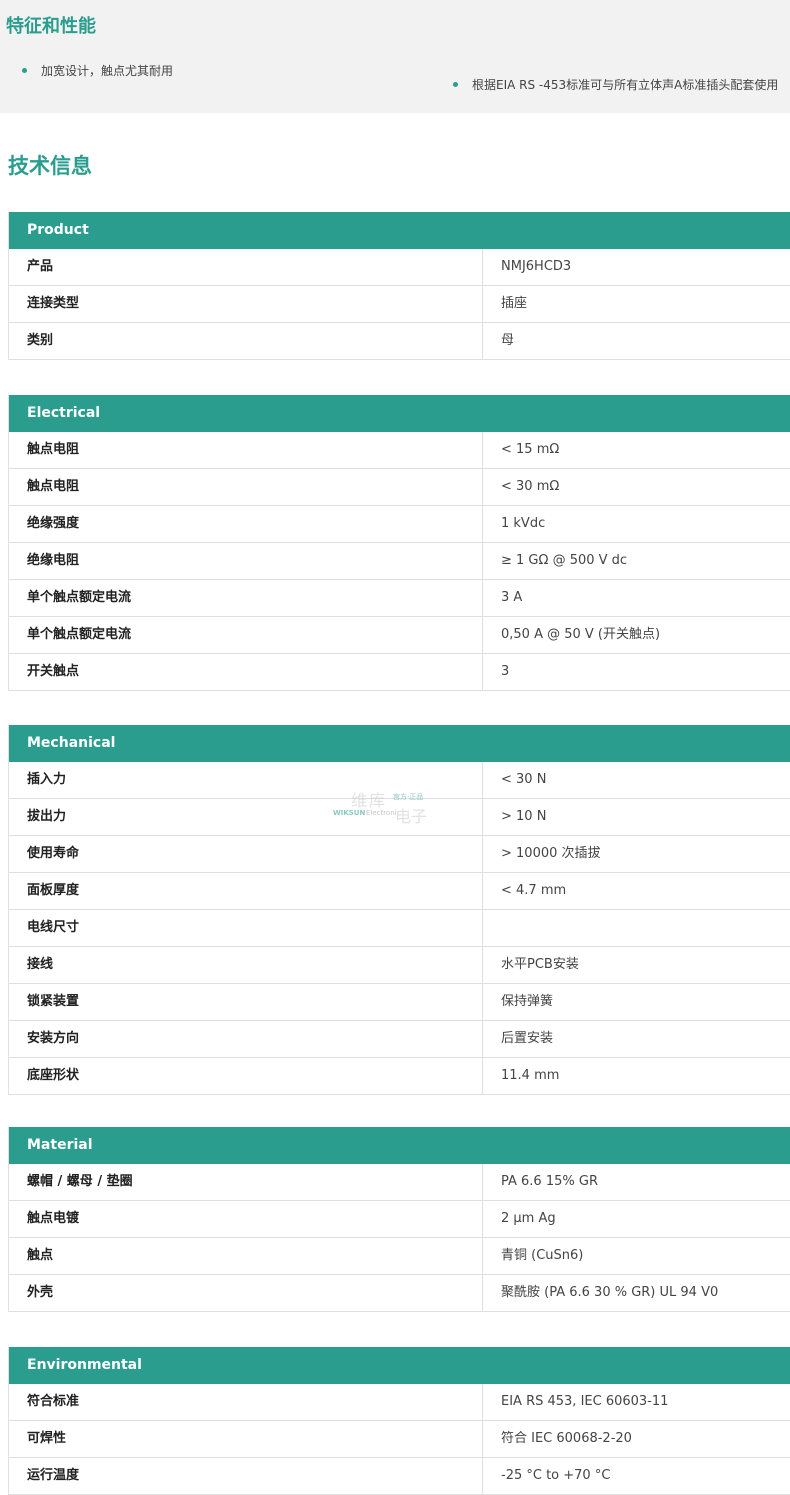  Describe the element at coordinates (581, 634) in the screenshot. I see `spec-value: 0,50 A @ 50 V (开关触点)` at that location.